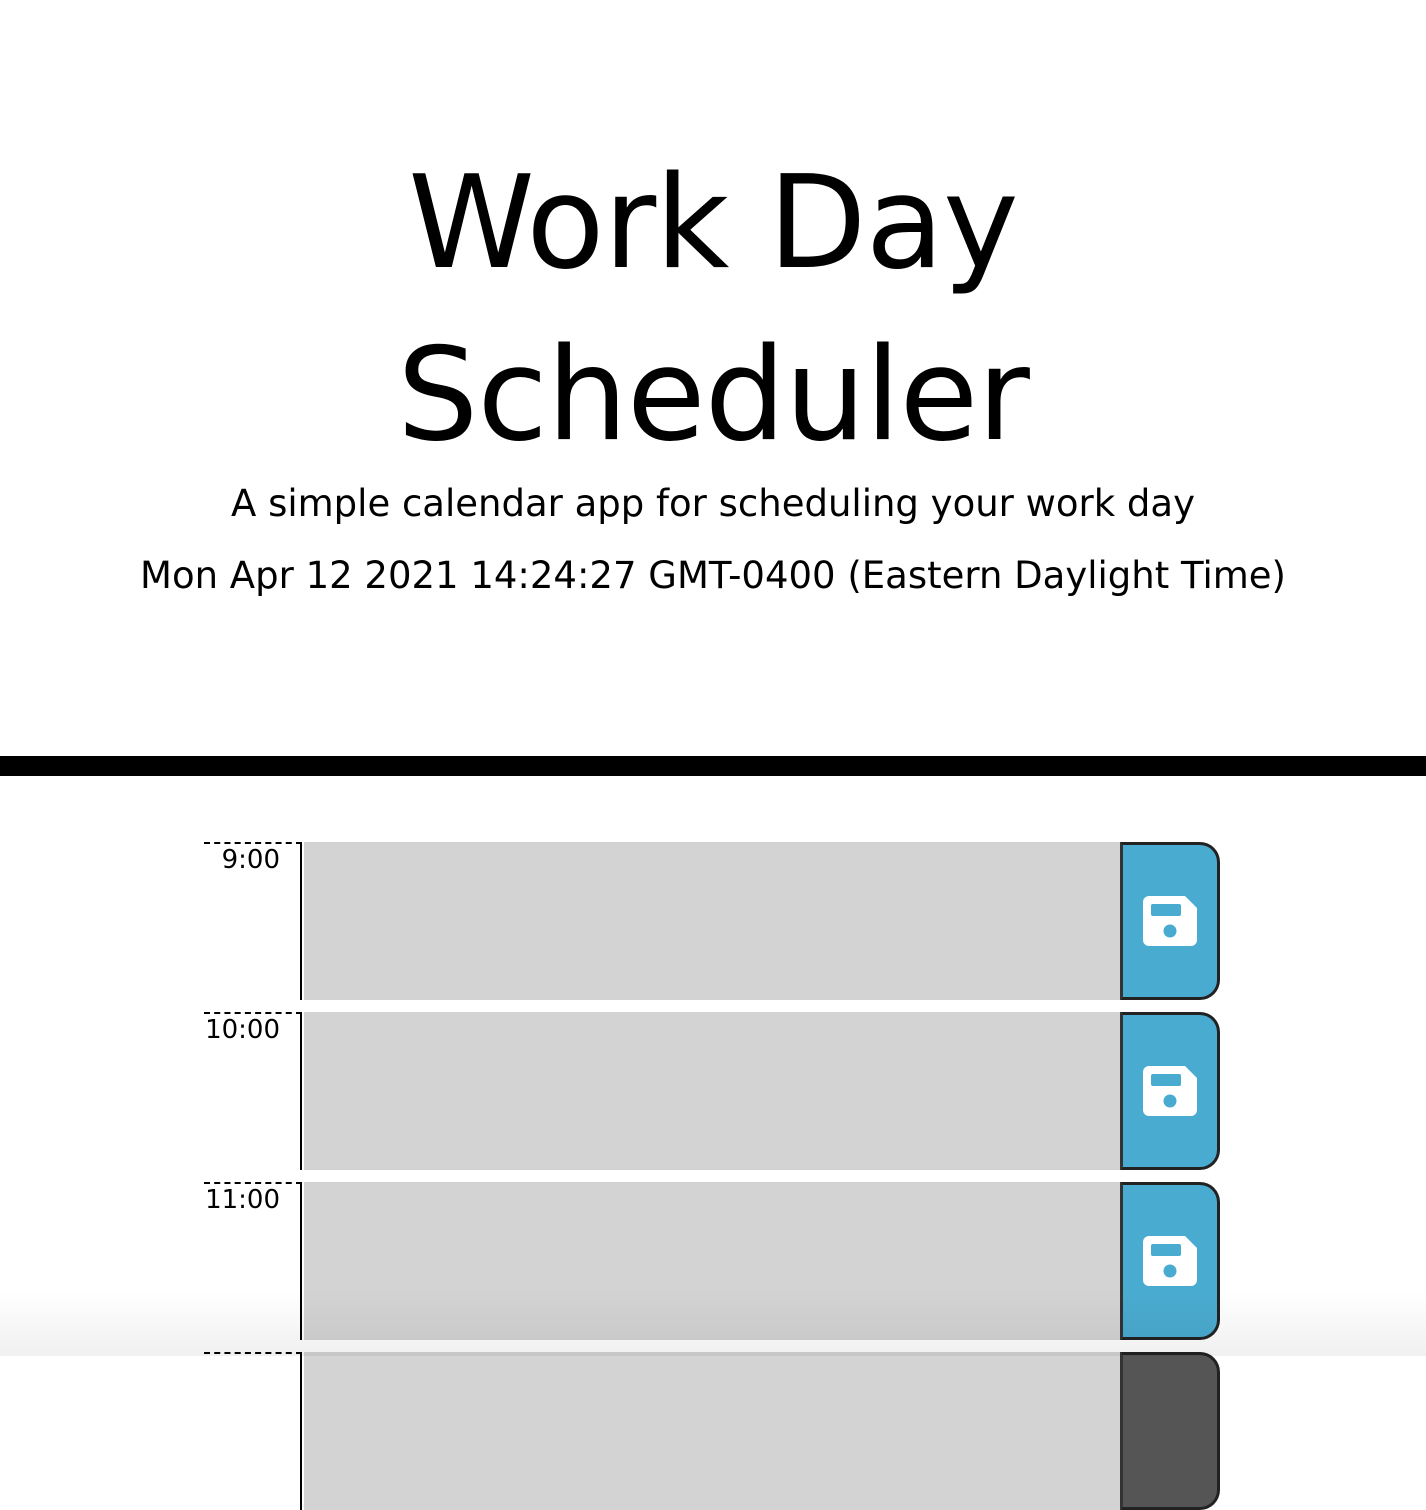 This screenshot has height=1510, width=1426. What do you see at coordinates (253, 1431) in the screenshot?
I see `hour-label` at bounding box center [253, 1431].